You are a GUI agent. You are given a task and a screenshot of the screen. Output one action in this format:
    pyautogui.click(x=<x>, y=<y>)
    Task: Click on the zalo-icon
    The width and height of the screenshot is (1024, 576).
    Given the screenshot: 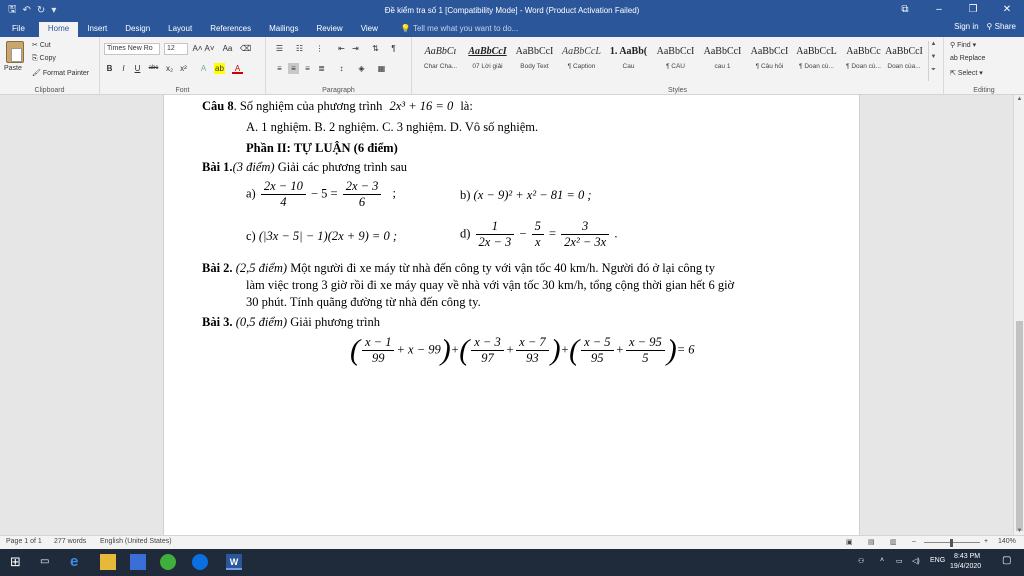 What is the action you would take?
    pyautogui.click(x=200, y=562)
    